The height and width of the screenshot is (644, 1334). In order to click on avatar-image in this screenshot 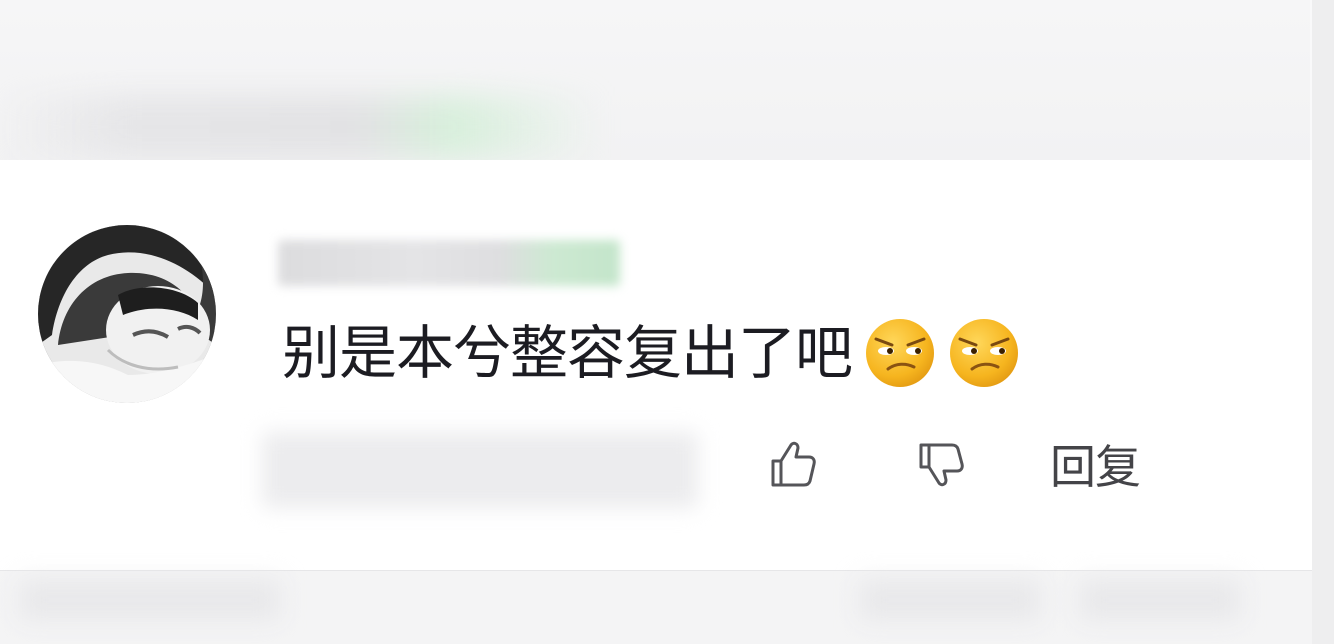, I will do `click(127, 314)`.